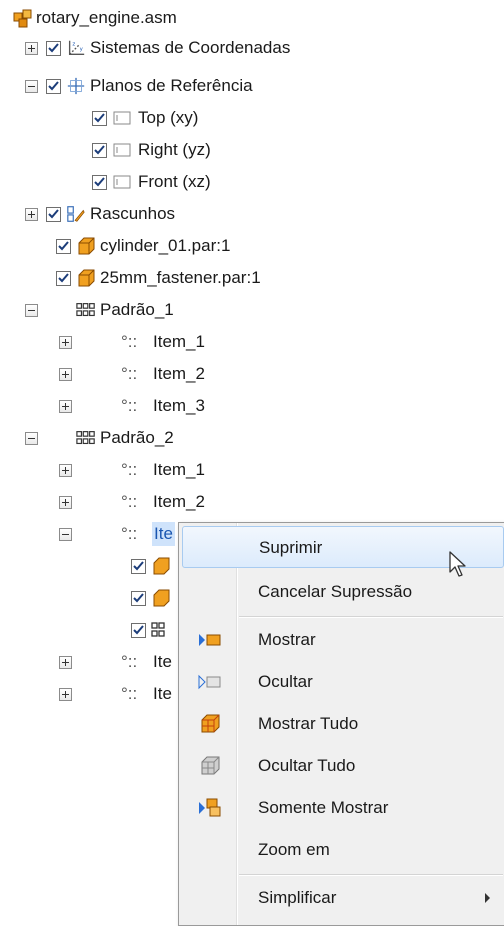 Image resolution: width=504 pixels, height=926 pixels. I want to click on tree-item-plane-front: Front (xz), so click(150, 182).